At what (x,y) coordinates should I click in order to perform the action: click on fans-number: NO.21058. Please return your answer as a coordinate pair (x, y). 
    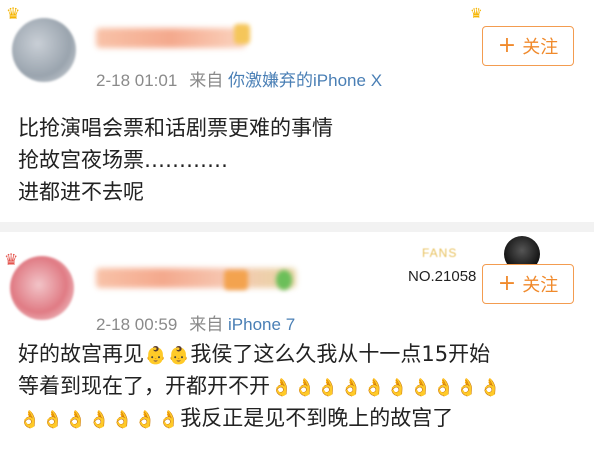
    Looking at the image, I should click on (442, 276).